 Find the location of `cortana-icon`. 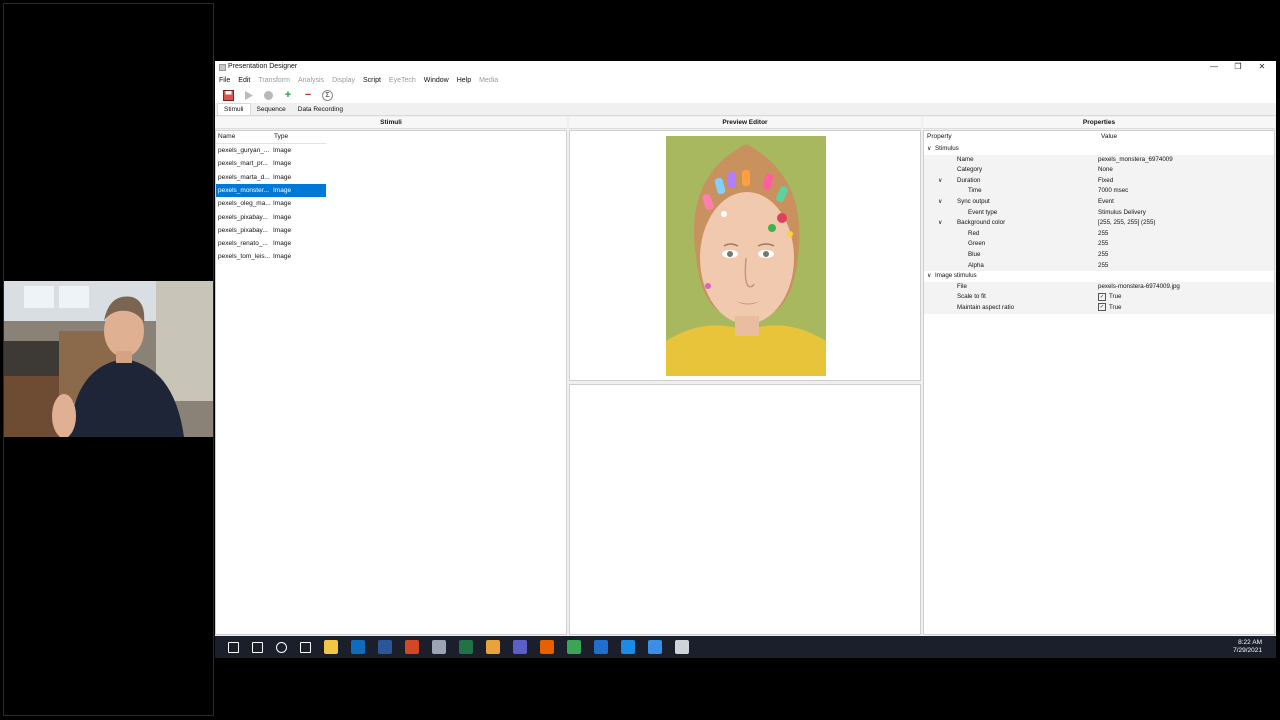

cortana-icon is located at coordinates (281, 647).